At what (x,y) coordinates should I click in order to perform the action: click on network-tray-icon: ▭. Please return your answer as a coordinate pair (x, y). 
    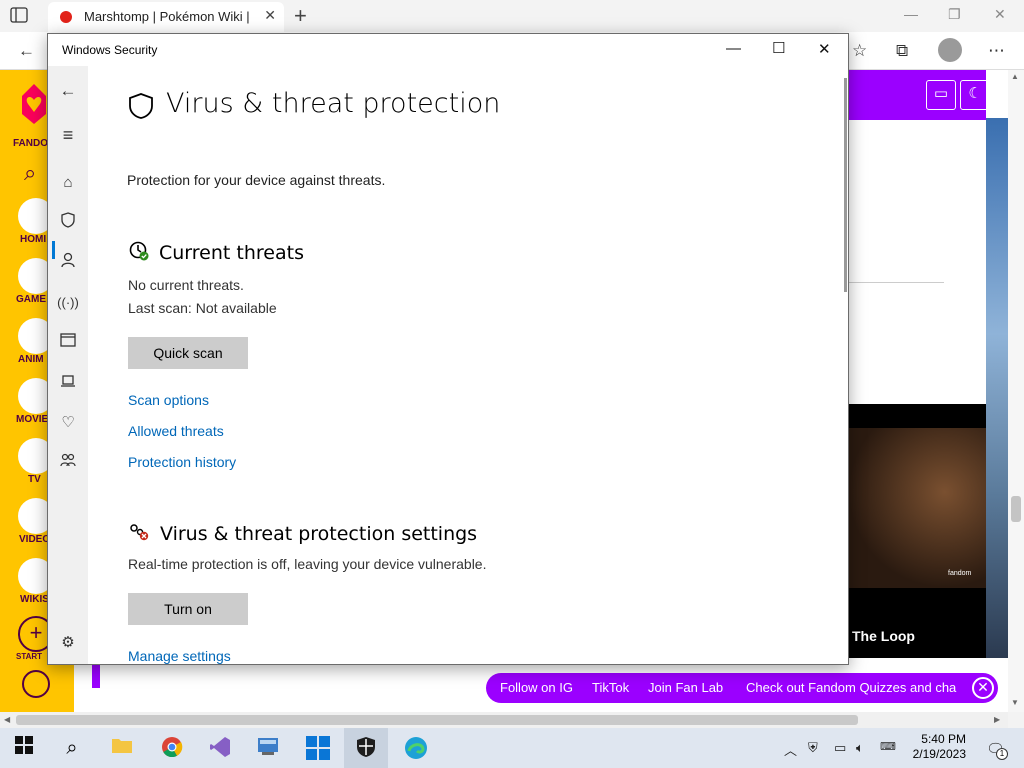
    Looking at the image, I should click on (840, 748).